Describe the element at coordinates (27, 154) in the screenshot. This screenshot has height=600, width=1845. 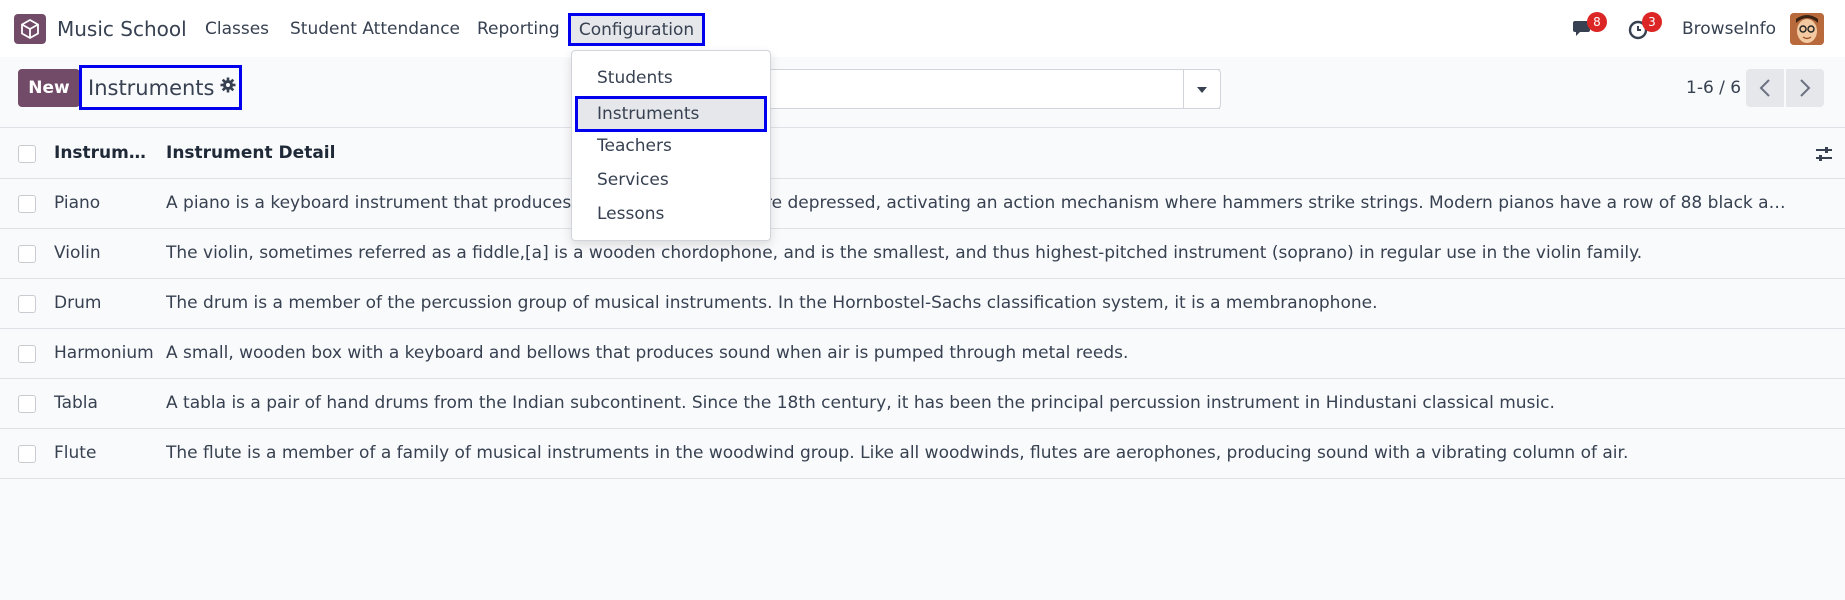
I see `select-all-checkbox` at that location.